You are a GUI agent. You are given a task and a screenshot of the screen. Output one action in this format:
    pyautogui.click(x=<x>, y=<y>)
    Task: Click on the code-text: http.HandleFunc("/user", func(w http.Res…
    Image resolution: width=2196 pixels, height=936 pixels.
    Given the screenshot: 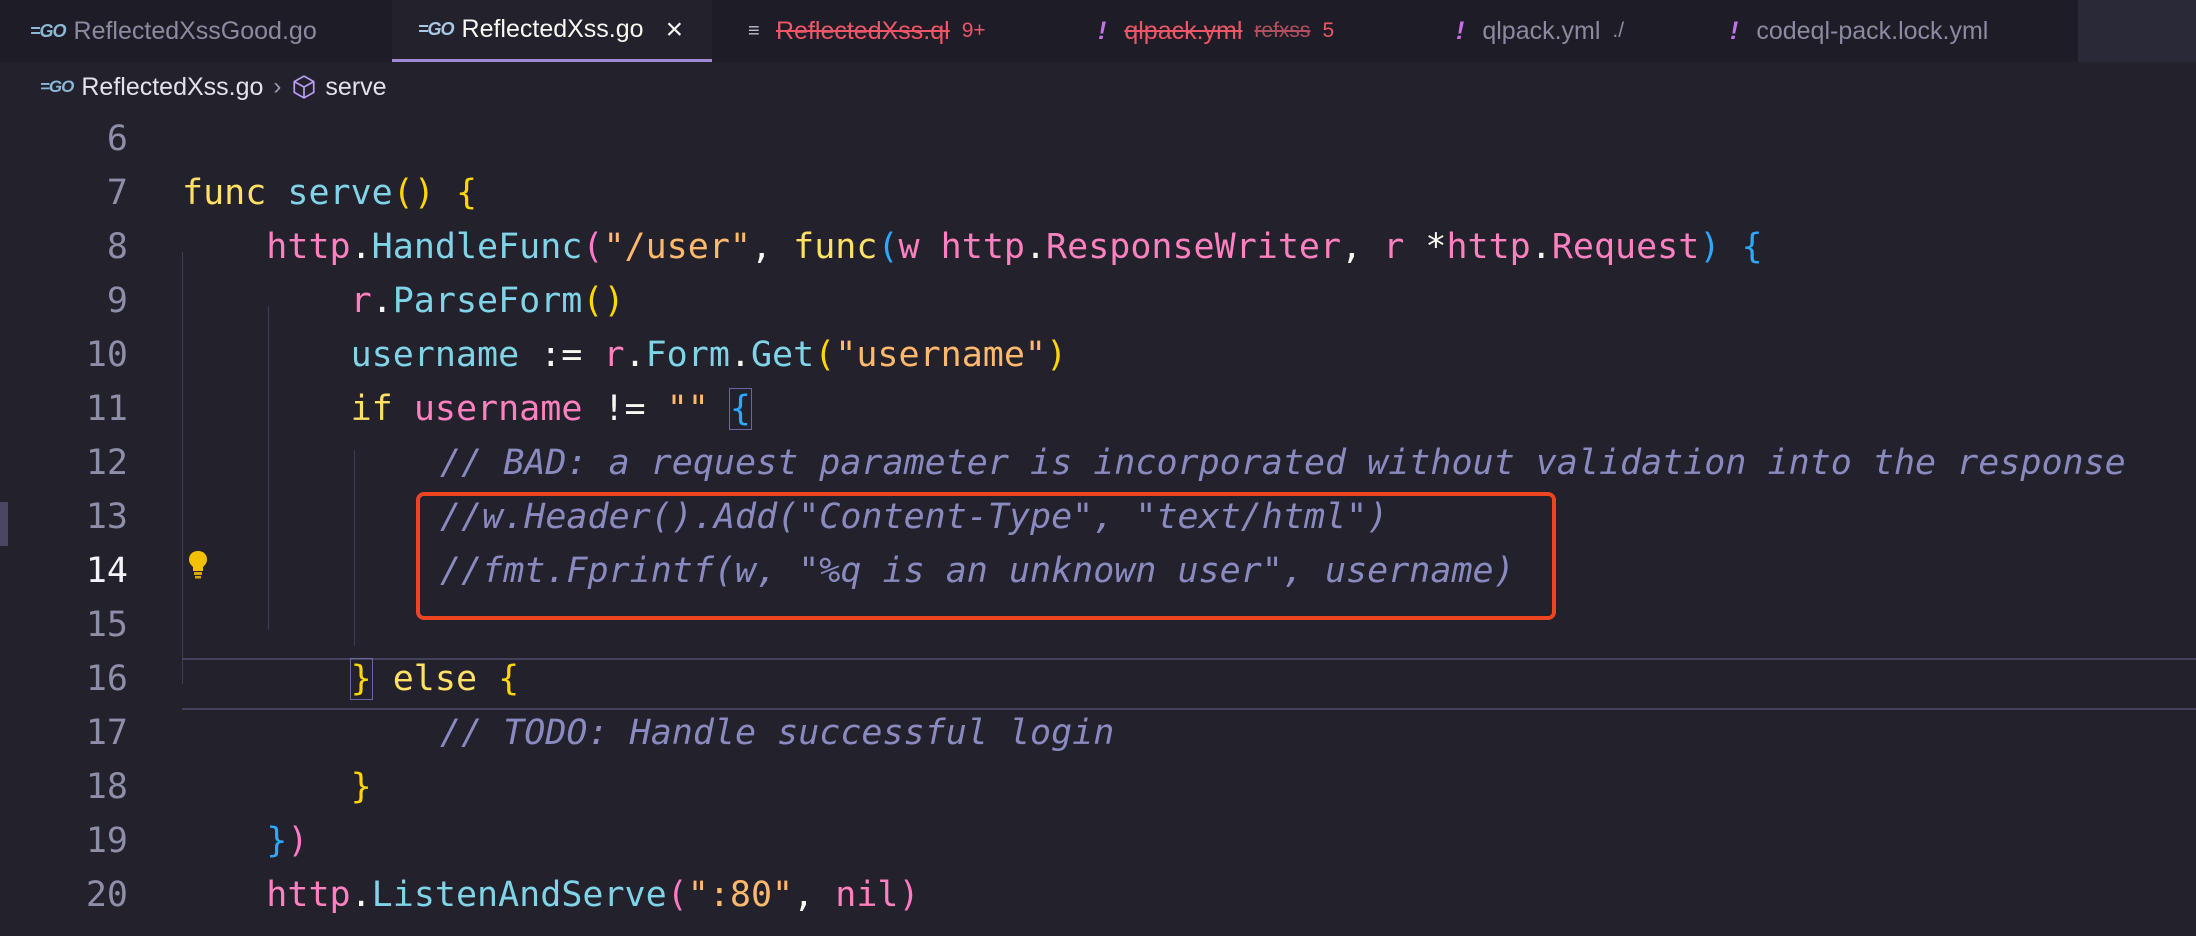 What is the action you would take?
    pyautogui.click(x=1014, y=247)
    